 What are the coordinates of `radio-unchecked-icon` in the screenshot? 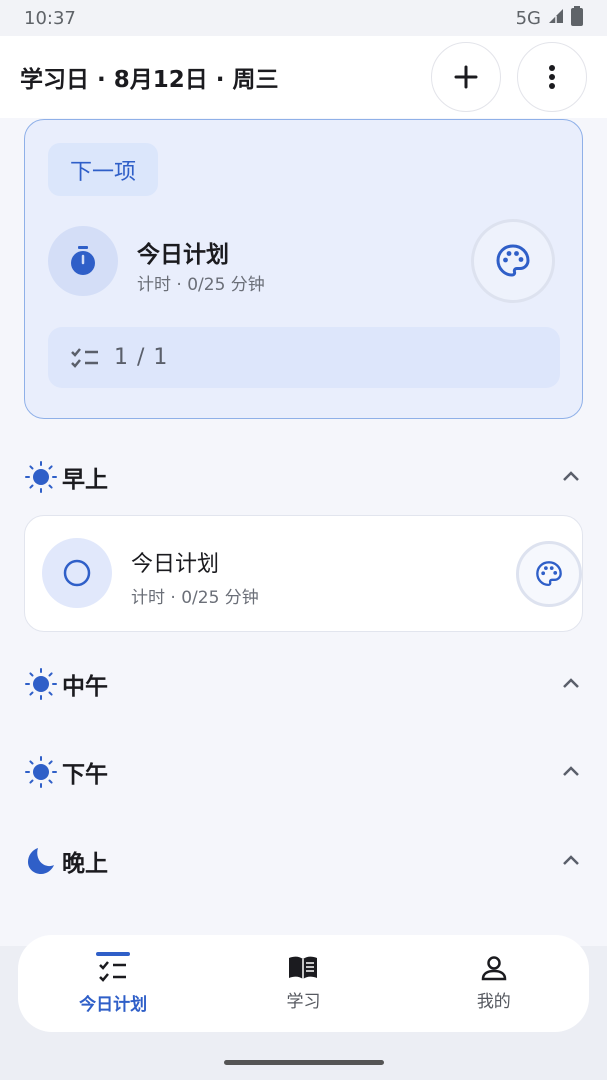 It's located at (77, 573).